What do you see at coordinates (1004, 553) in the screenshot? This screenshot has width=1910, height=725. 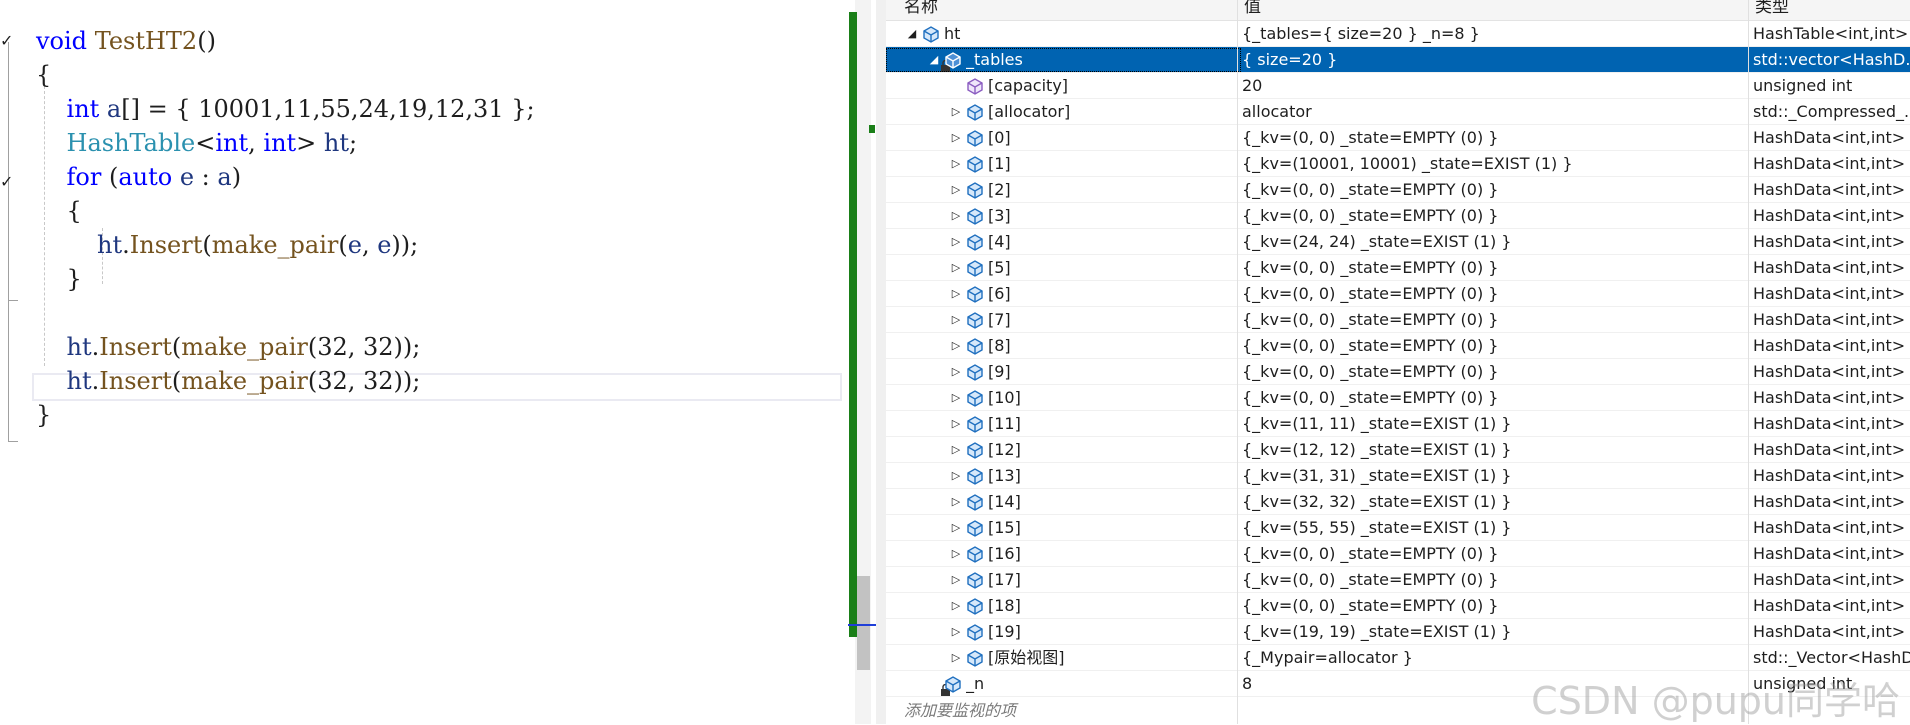 I see `watch-name-cell: [16]` at bounding box center [1004, 553].